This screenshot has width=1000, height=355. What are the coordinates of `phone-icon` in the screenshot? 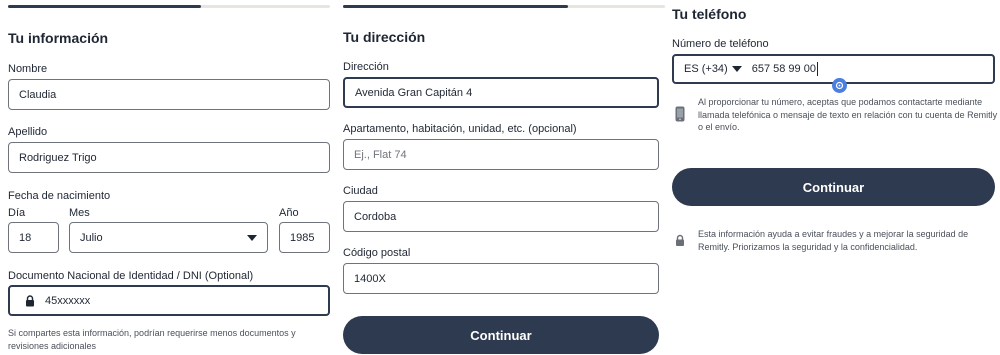 It's located at (680, 114).